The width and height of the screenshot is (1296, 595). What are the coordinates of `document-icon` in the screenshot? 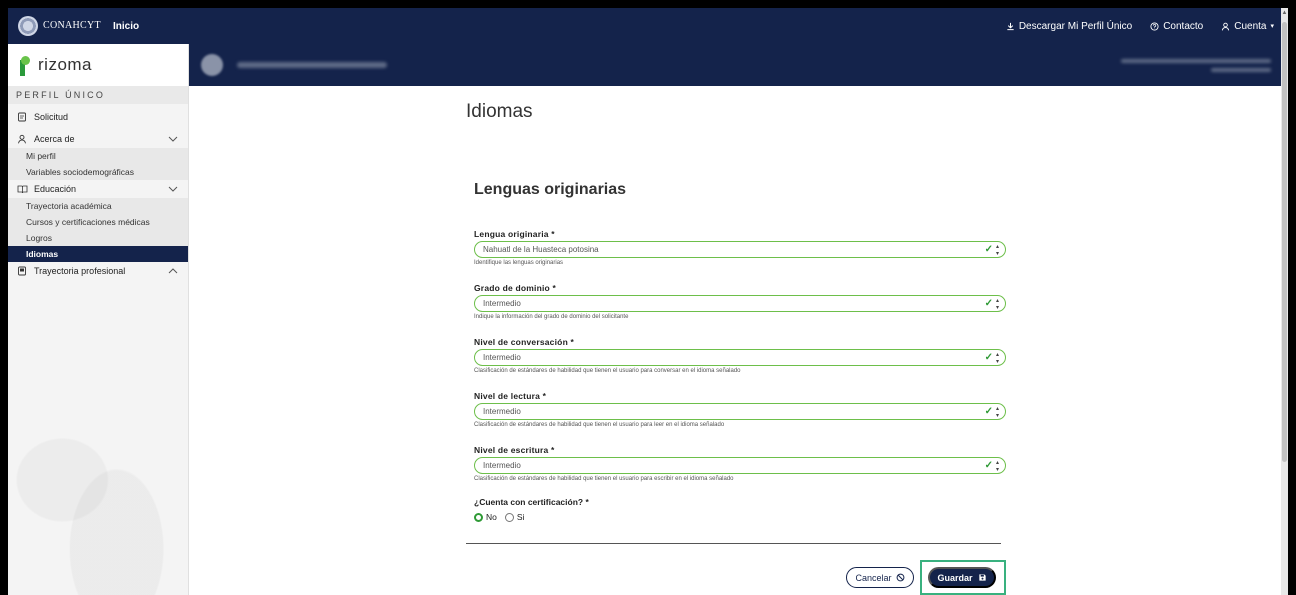 It's located at (22, 117).